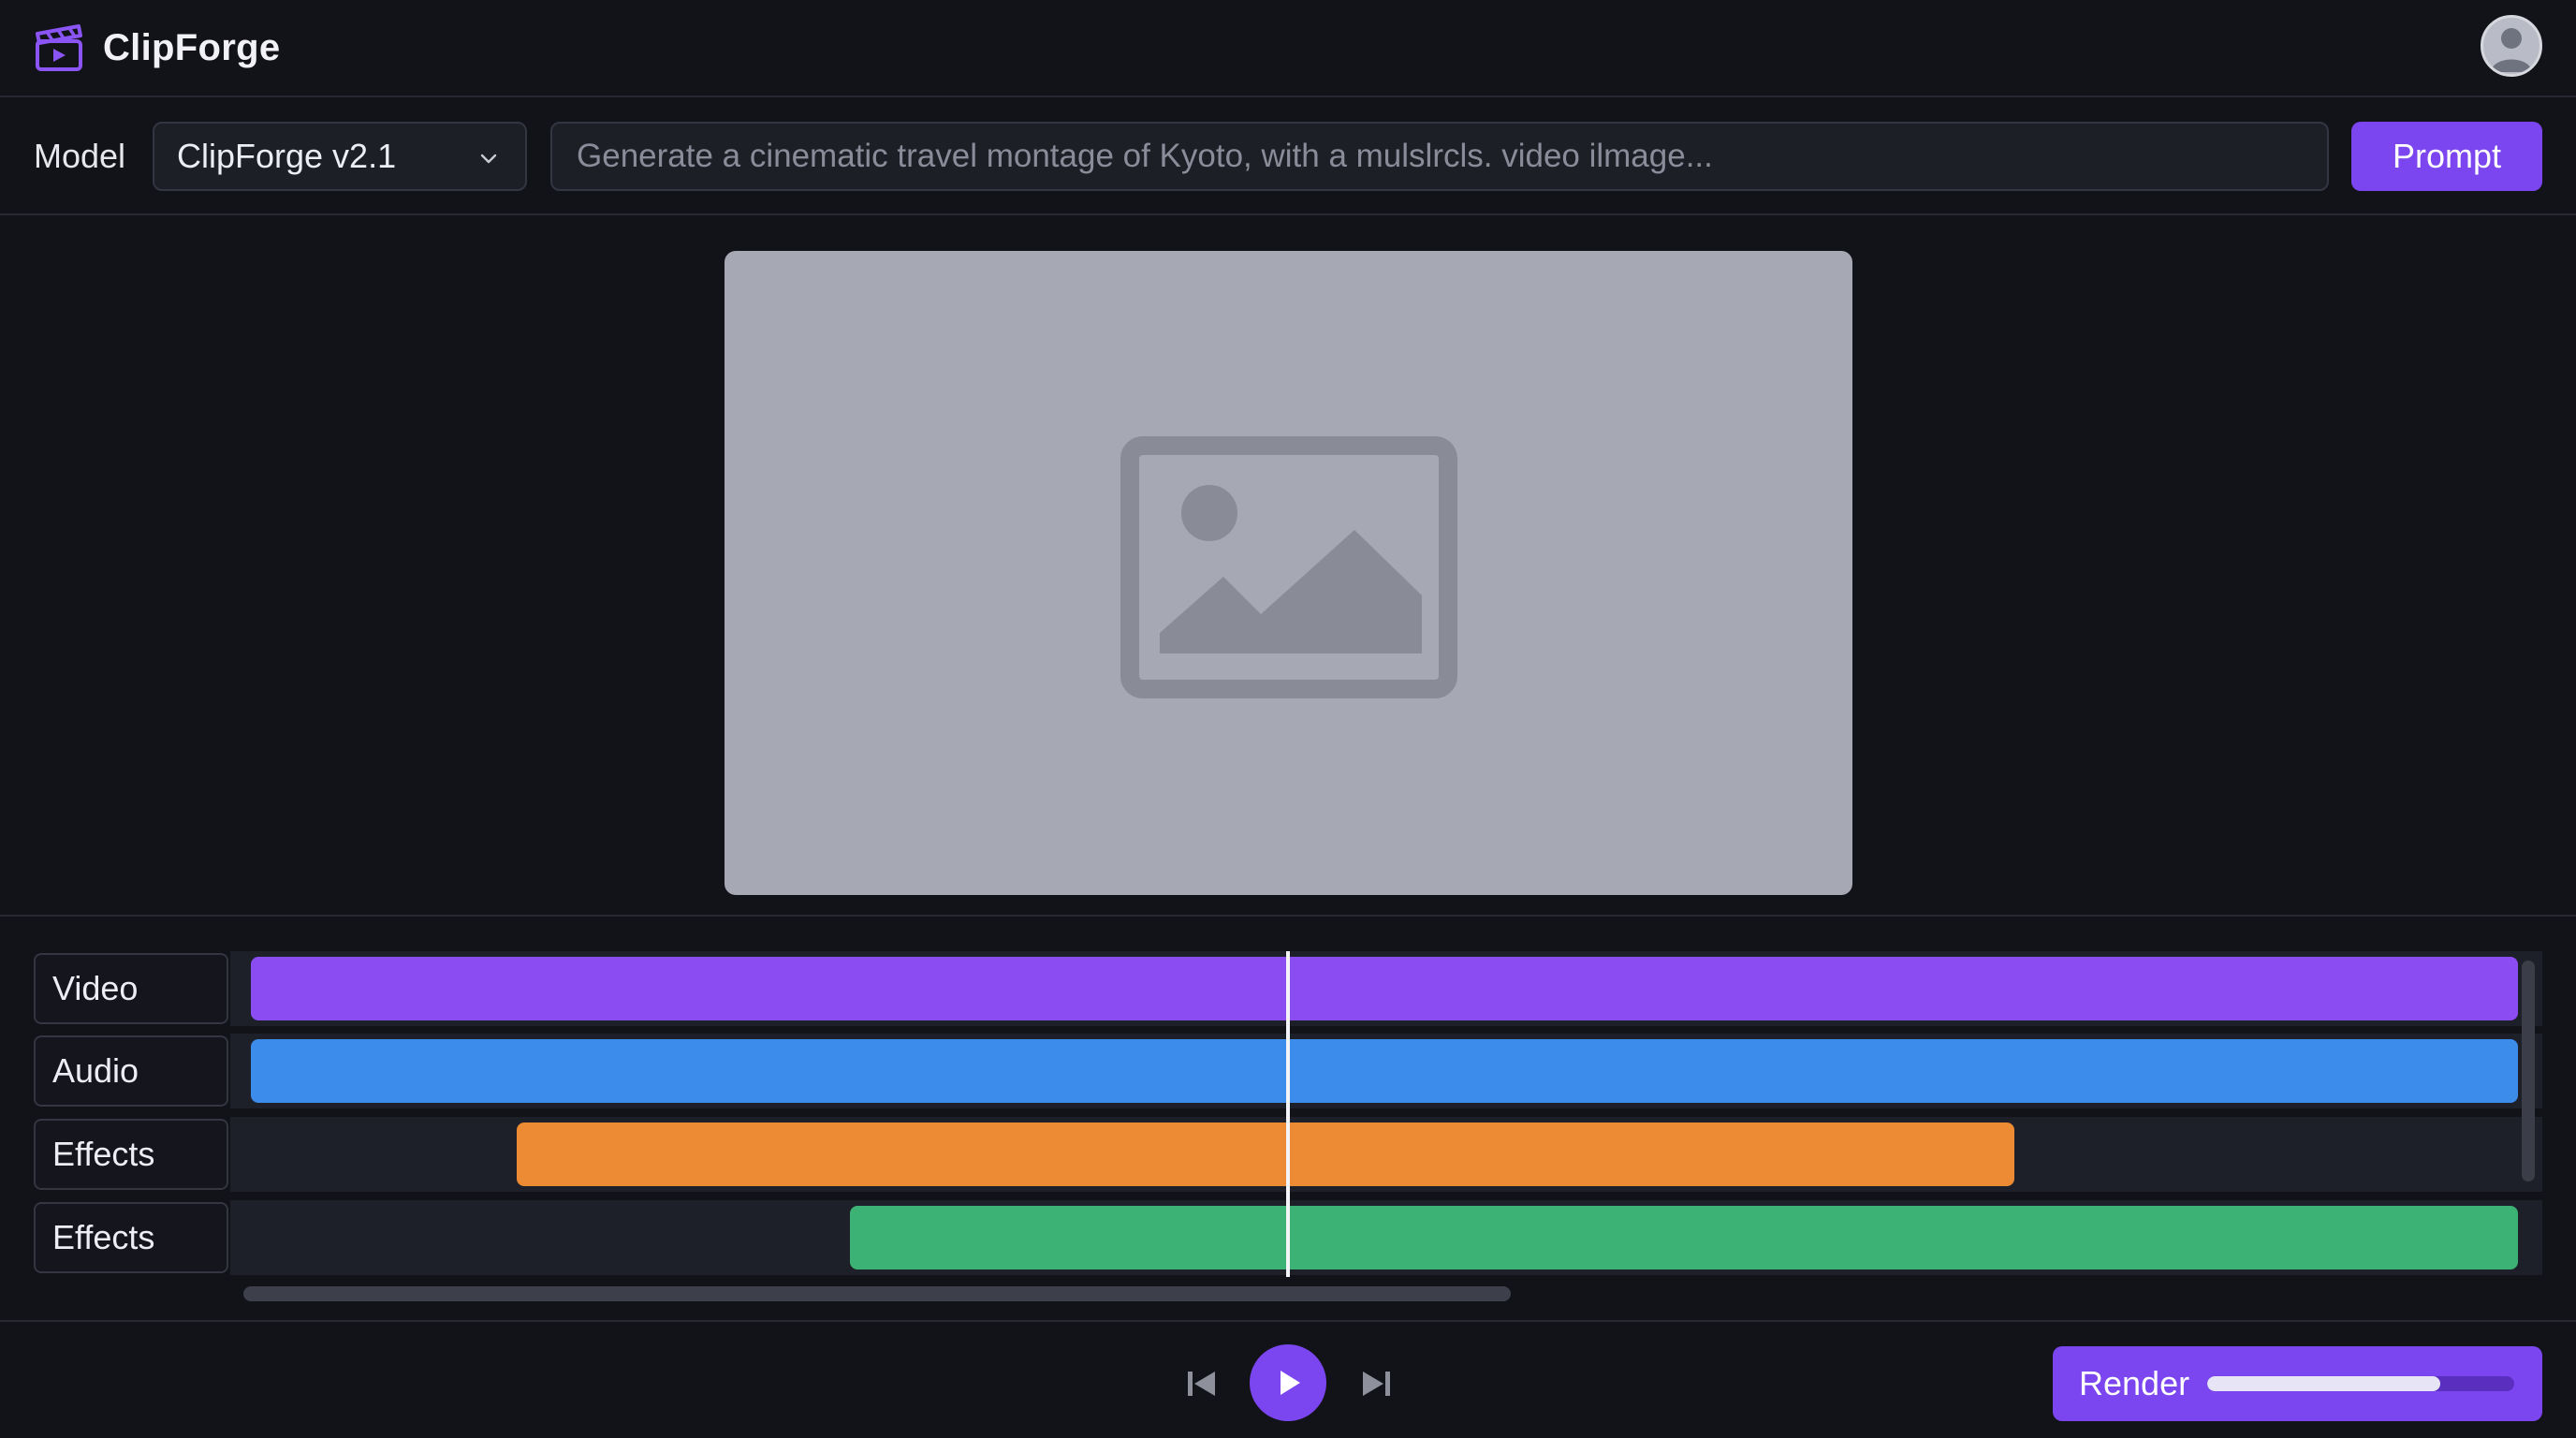 The image size is (2576, 1438). I want to click on video-clip, so click(1384, 988).